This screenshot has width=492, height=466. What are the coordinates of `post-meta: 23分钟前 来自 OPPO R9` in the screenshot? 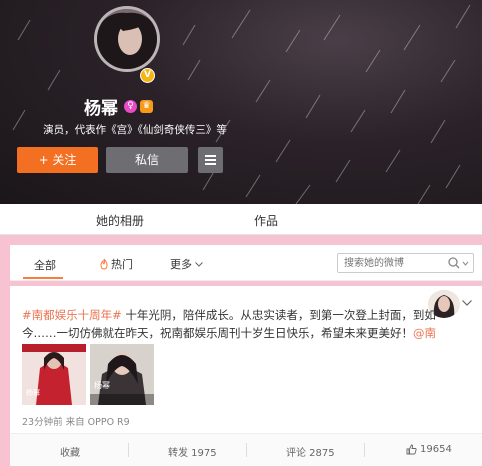 It's located at (76, 422).